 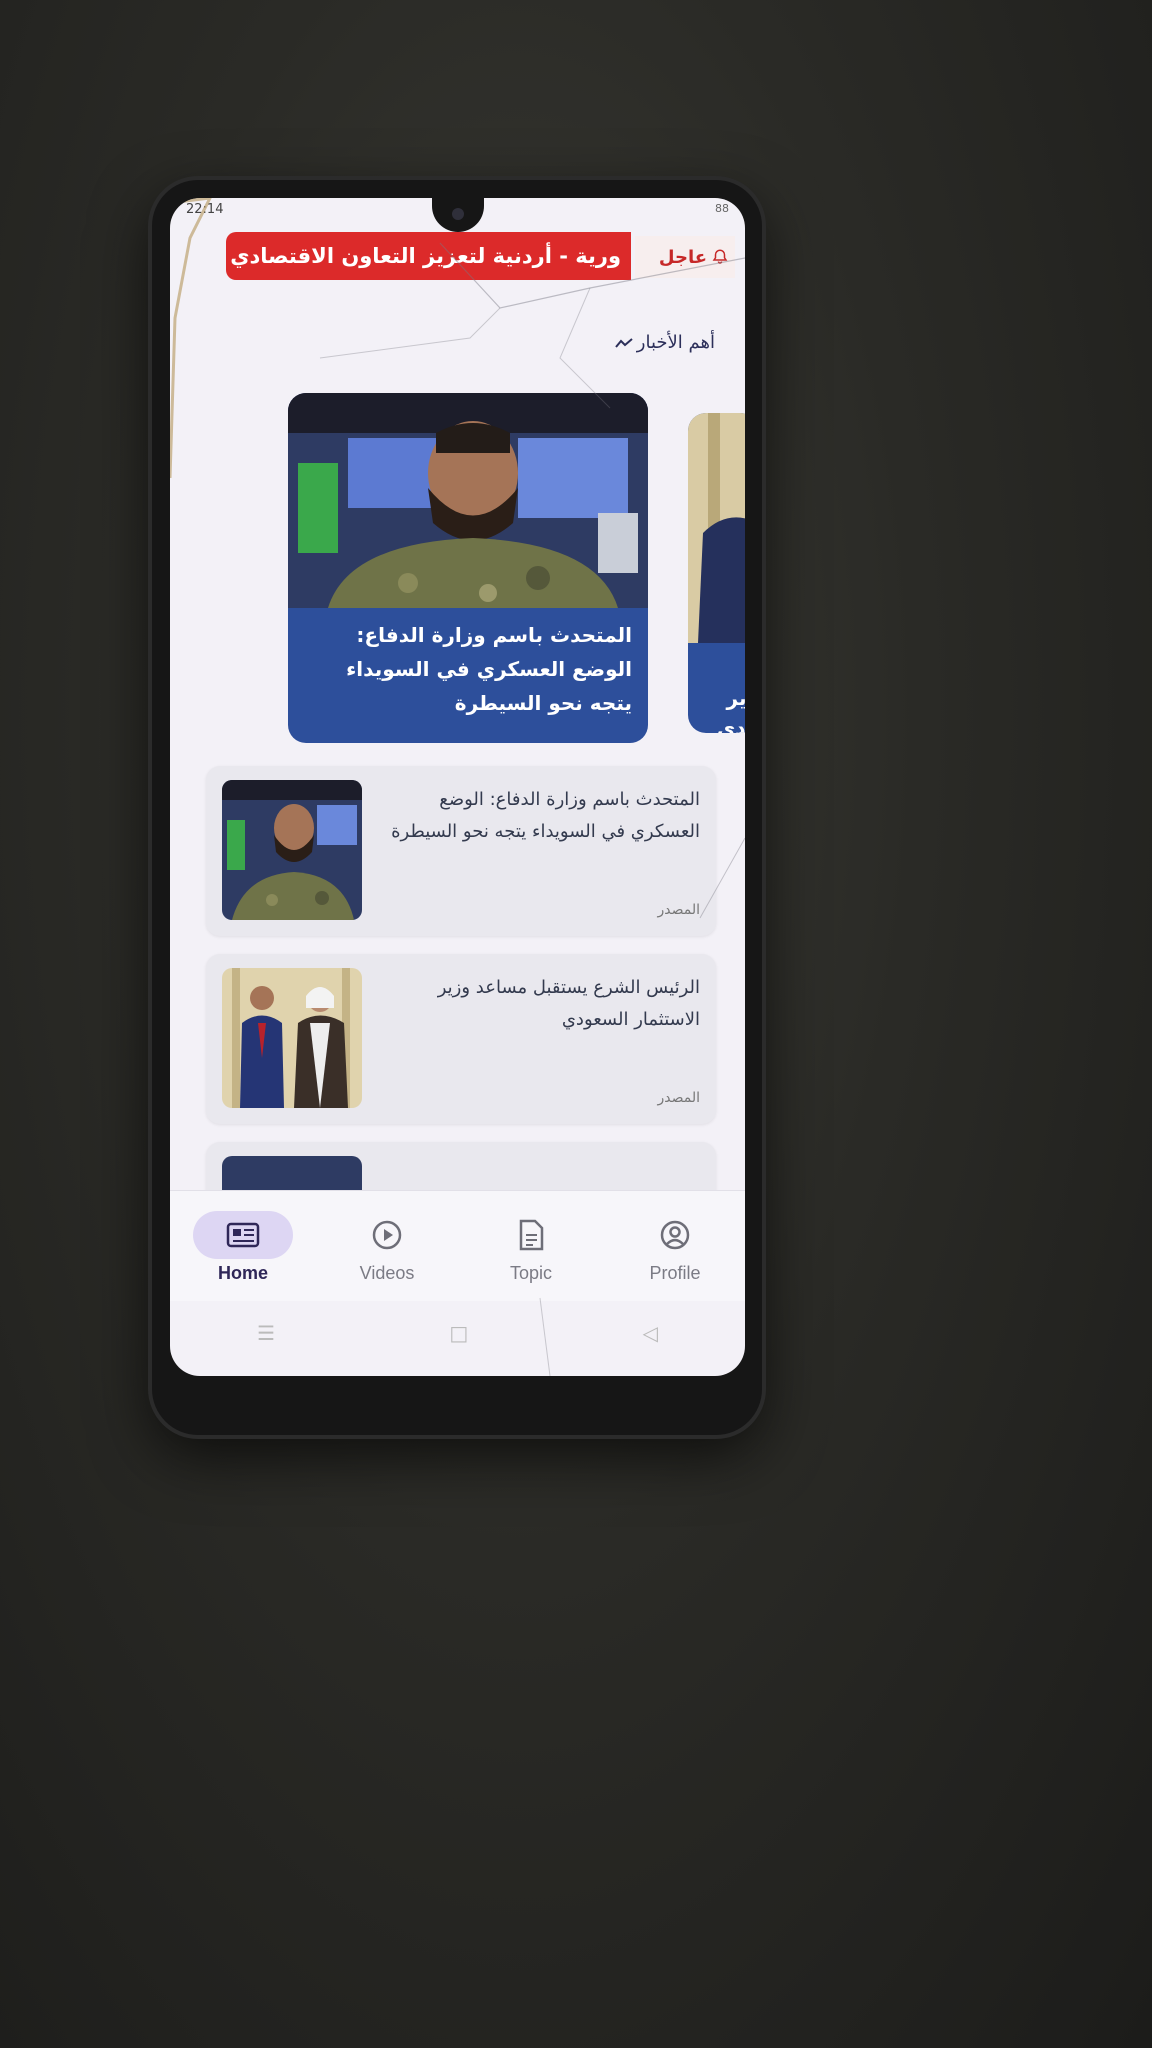 I want to click on featured-image, so click(x=468, y=500).